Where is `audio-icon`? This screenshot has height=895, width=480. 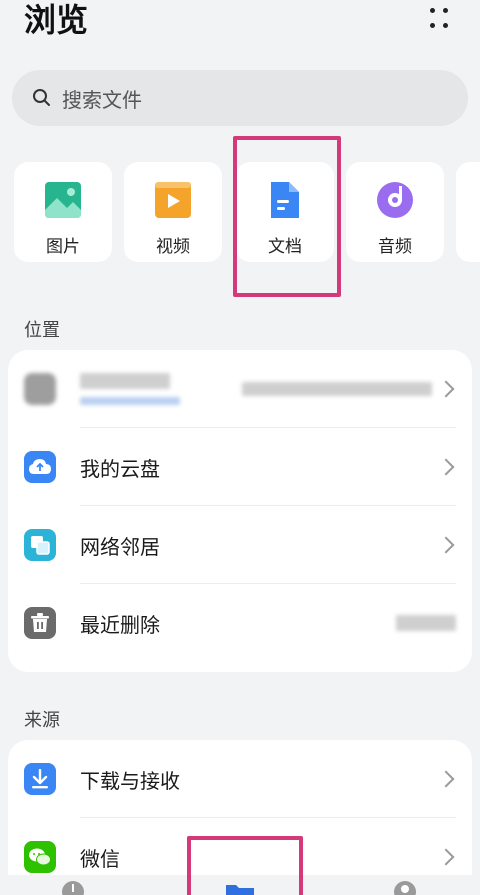 audio-icon is located at coordinates (395, 200).